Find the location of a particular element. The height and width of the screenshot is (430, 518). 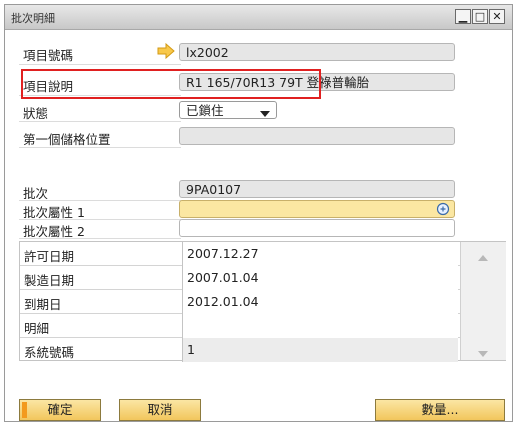

ok-button: 確定 is located at coordinates (60, 410).